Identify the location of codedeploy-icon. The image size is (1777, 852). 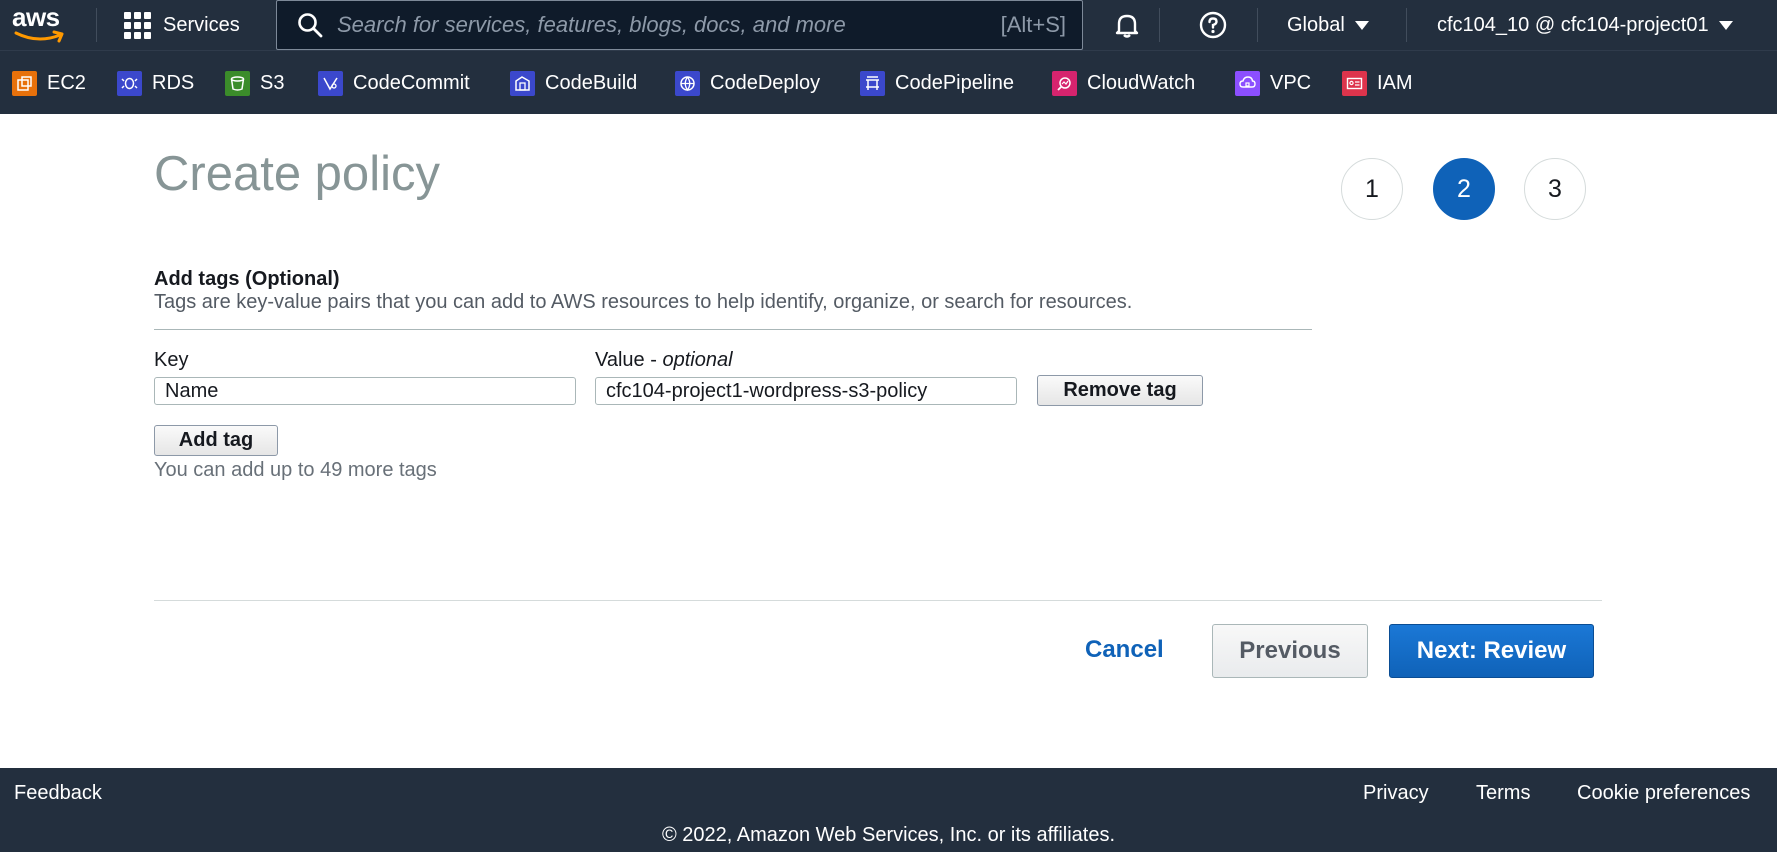
(687, 83).